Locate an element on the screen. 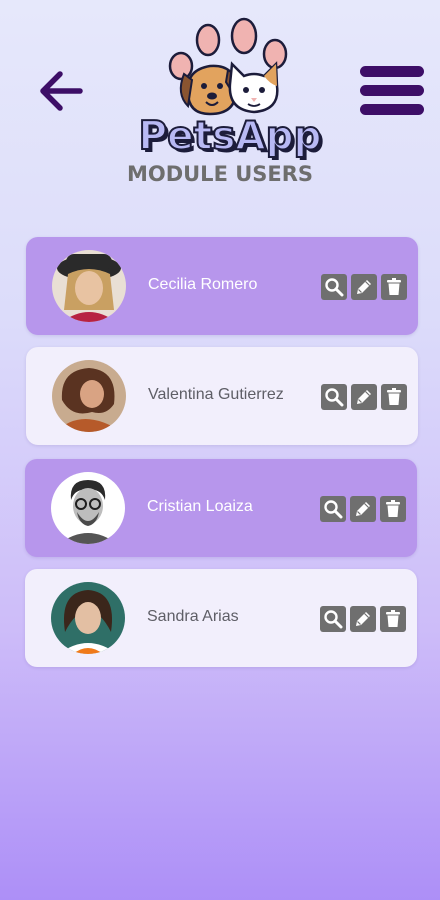 The width and height of the screenshot is (440, 900). app-logo: PetsApp is located at coordinates (230, 88).